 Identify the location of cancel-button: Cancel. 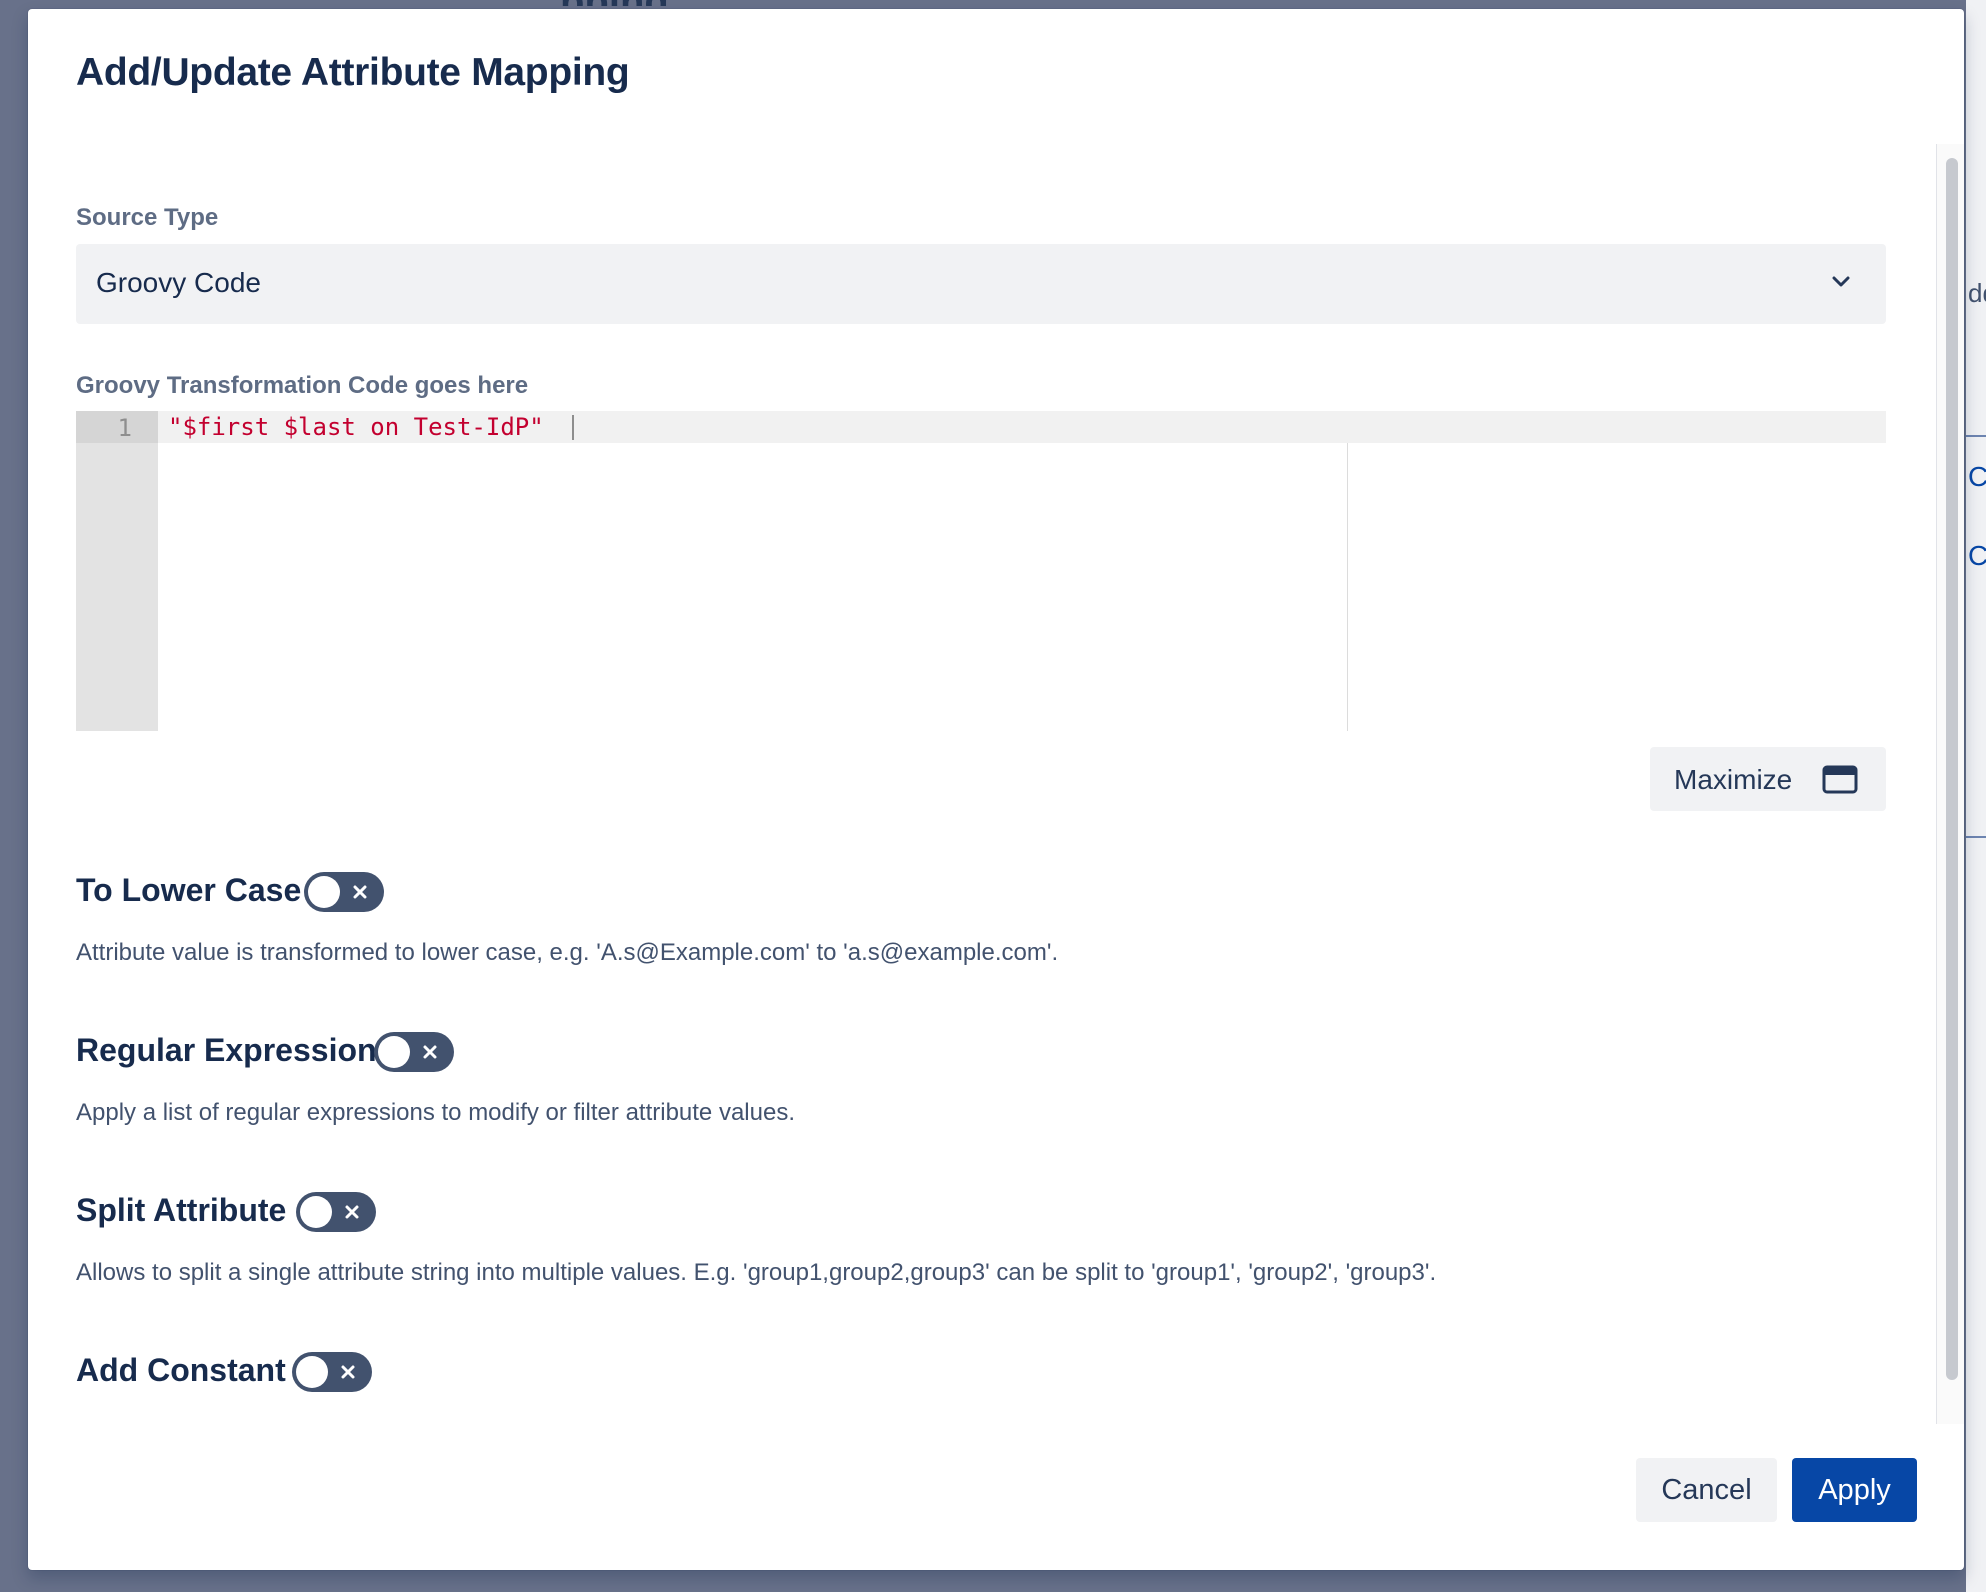
(1706, 1490).